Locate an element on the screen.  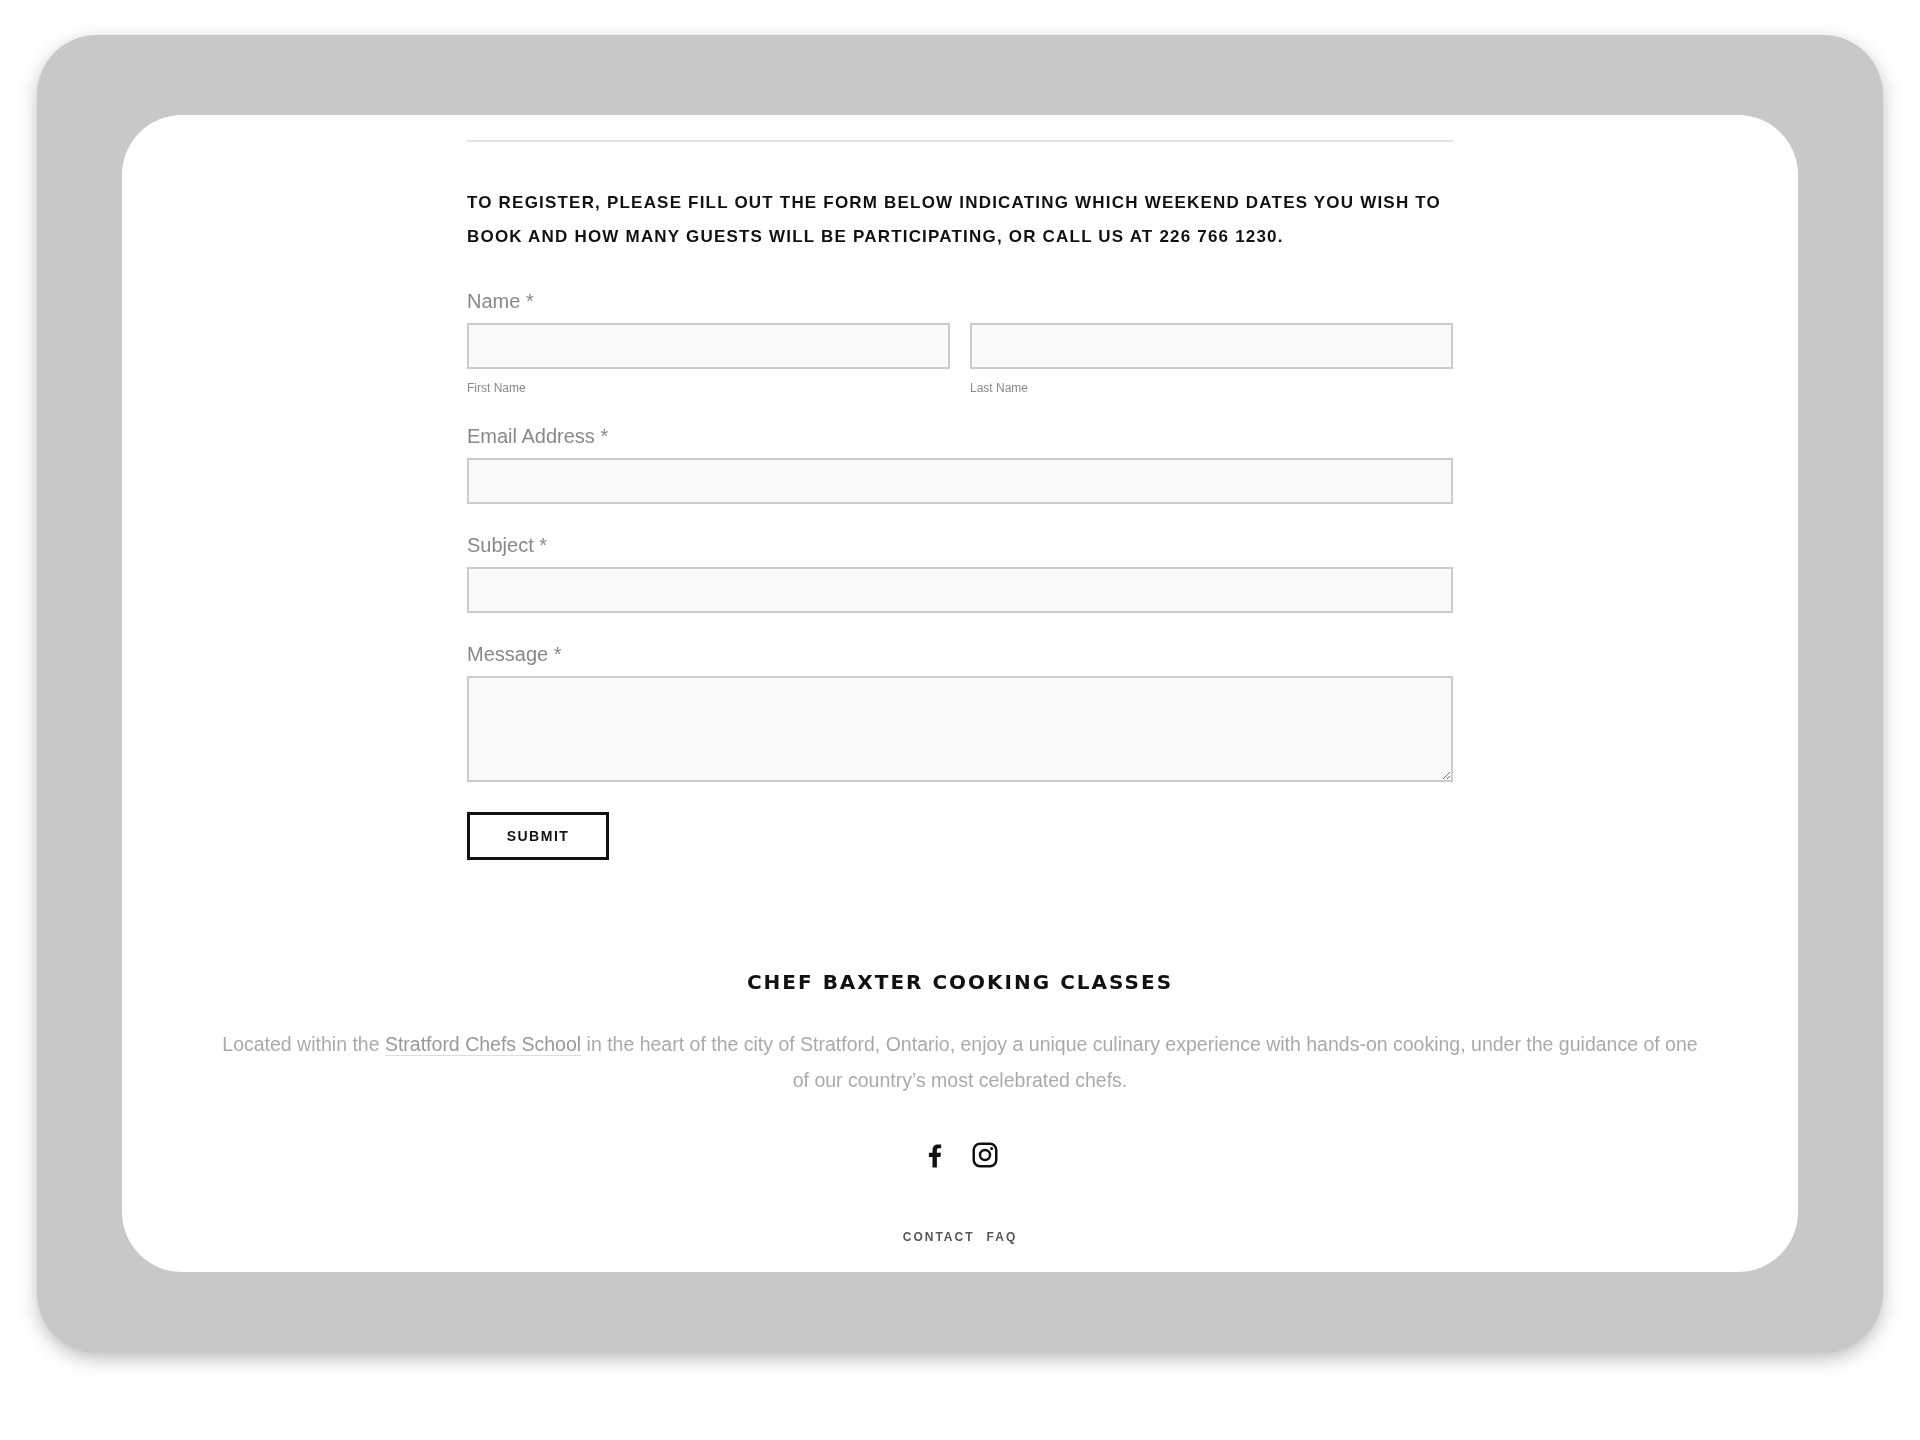
field-label: Name * is located at coordinates (501, 301).